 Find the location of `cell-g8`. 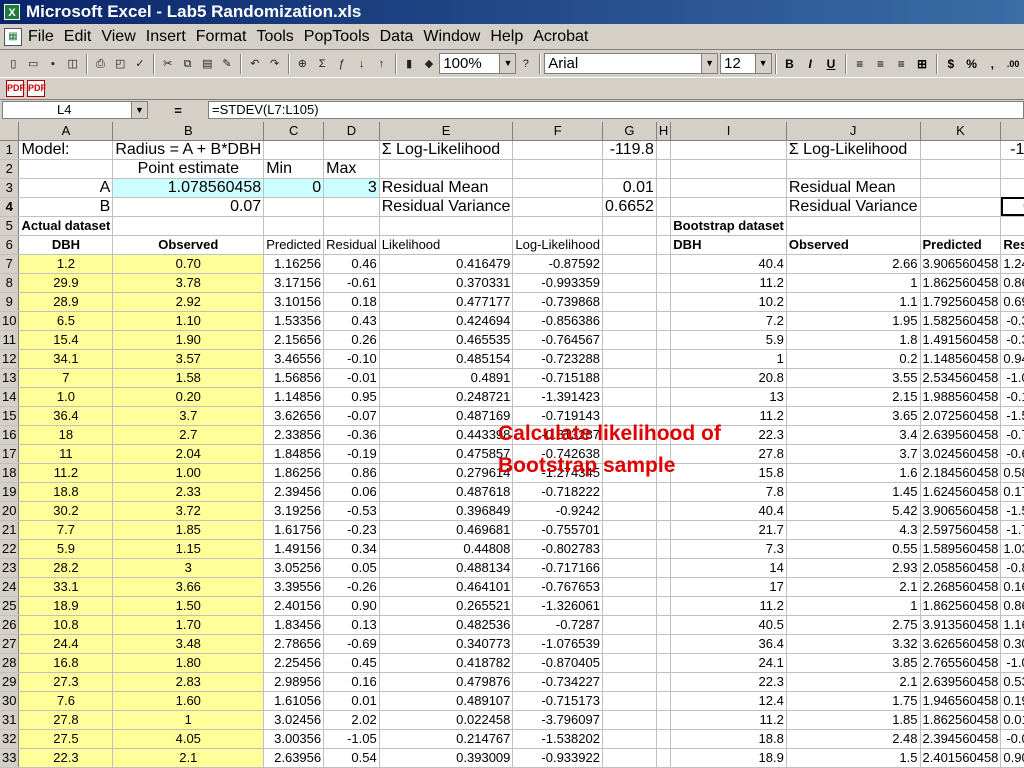

cell-g8 is located at coordinates (629, 283).